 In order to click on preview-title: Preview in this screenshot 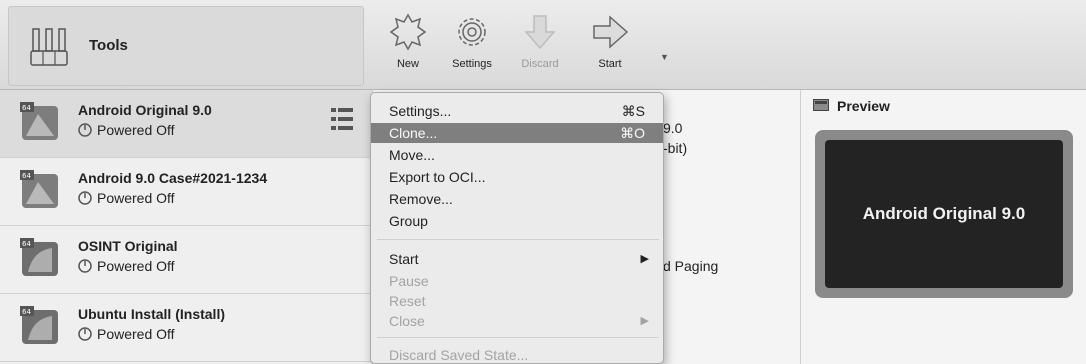, I will do `click(863, 106)`.